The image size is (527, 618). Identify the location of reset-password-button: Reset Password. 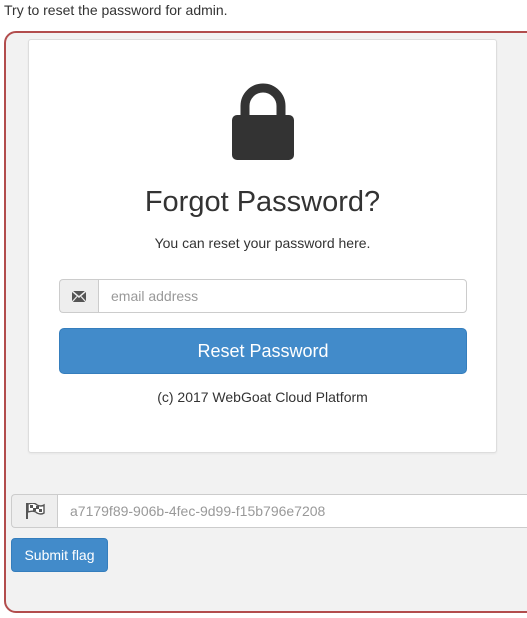
(263, 351).